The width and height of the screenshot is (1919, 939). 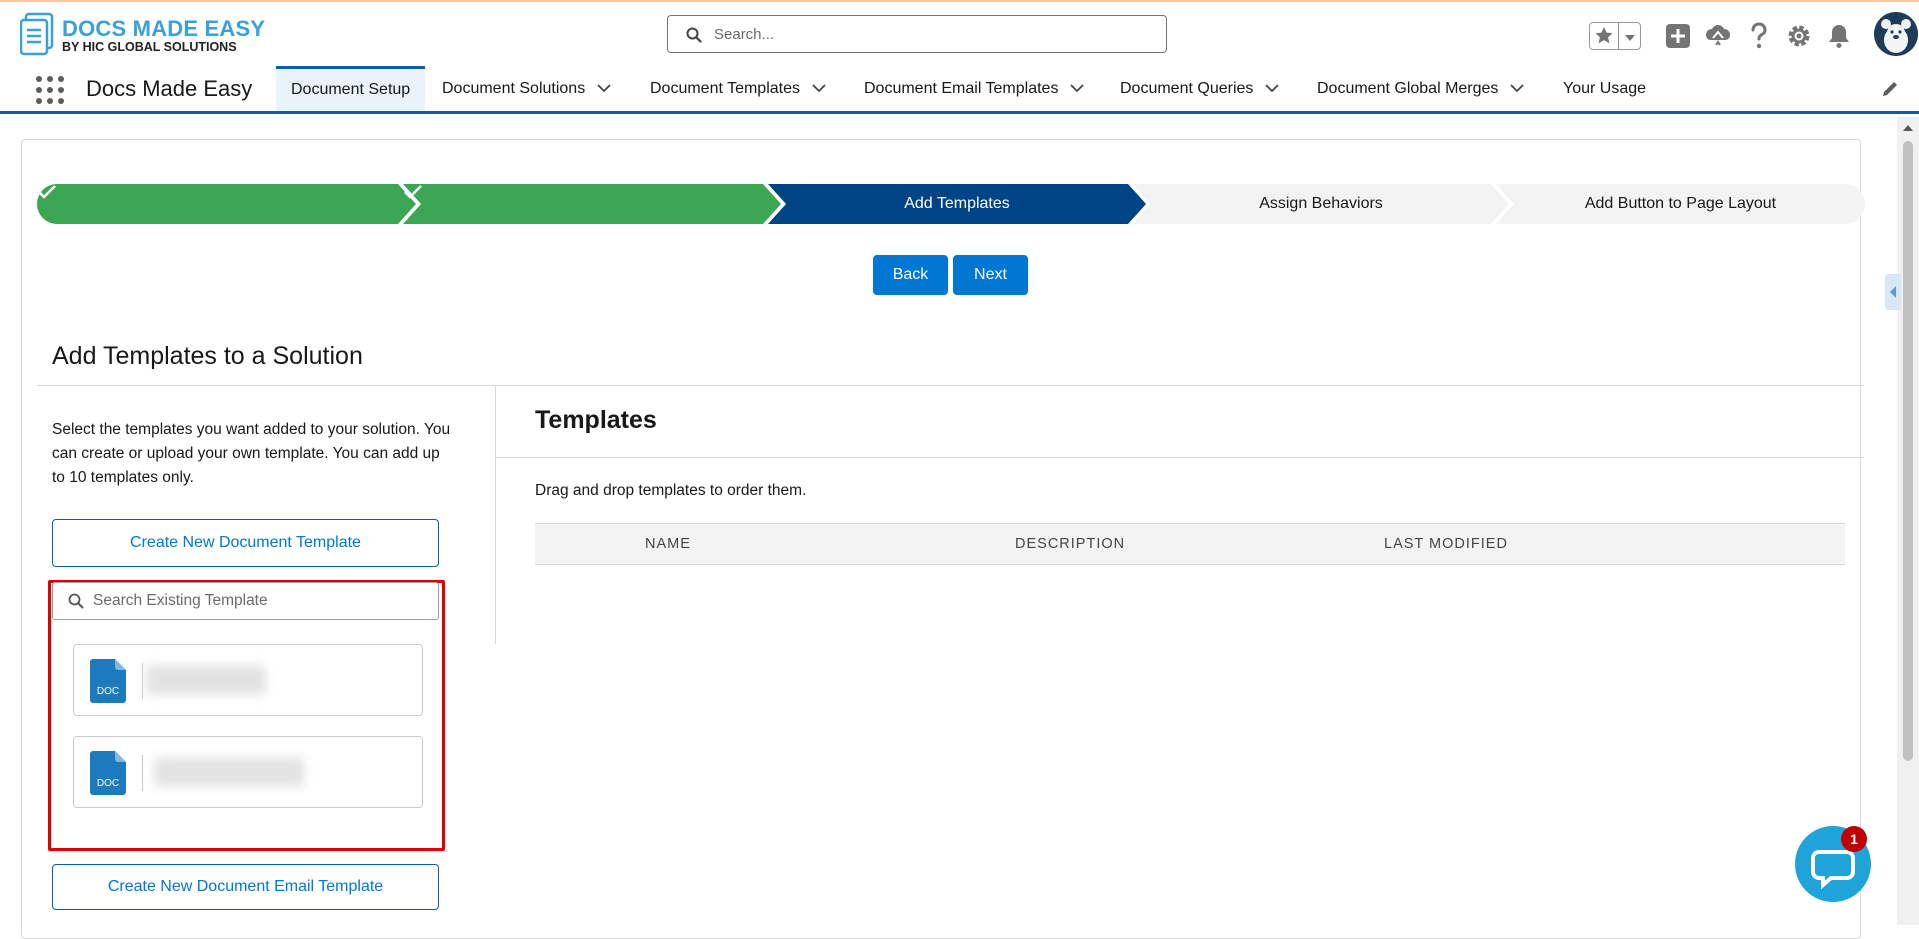 I want to click on edit-nav-pencil-icon, so click(x=1890, y=89).